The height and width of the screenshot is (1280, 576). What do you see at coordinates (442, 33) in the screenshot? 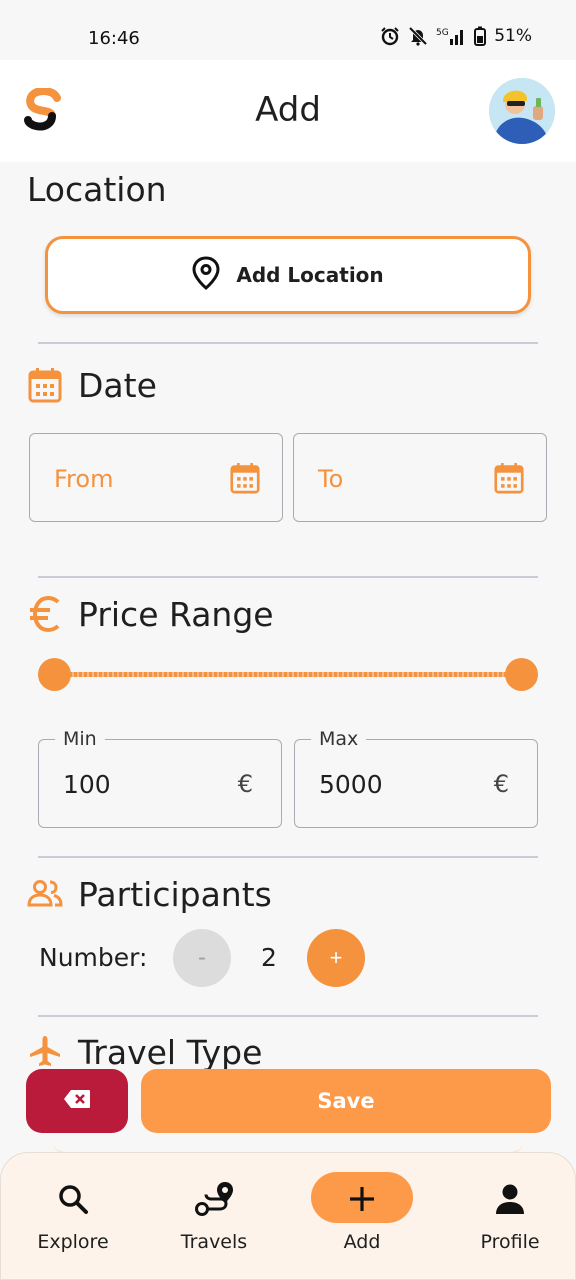
I see `network-text: 5G` at bounding box center [442, 33].